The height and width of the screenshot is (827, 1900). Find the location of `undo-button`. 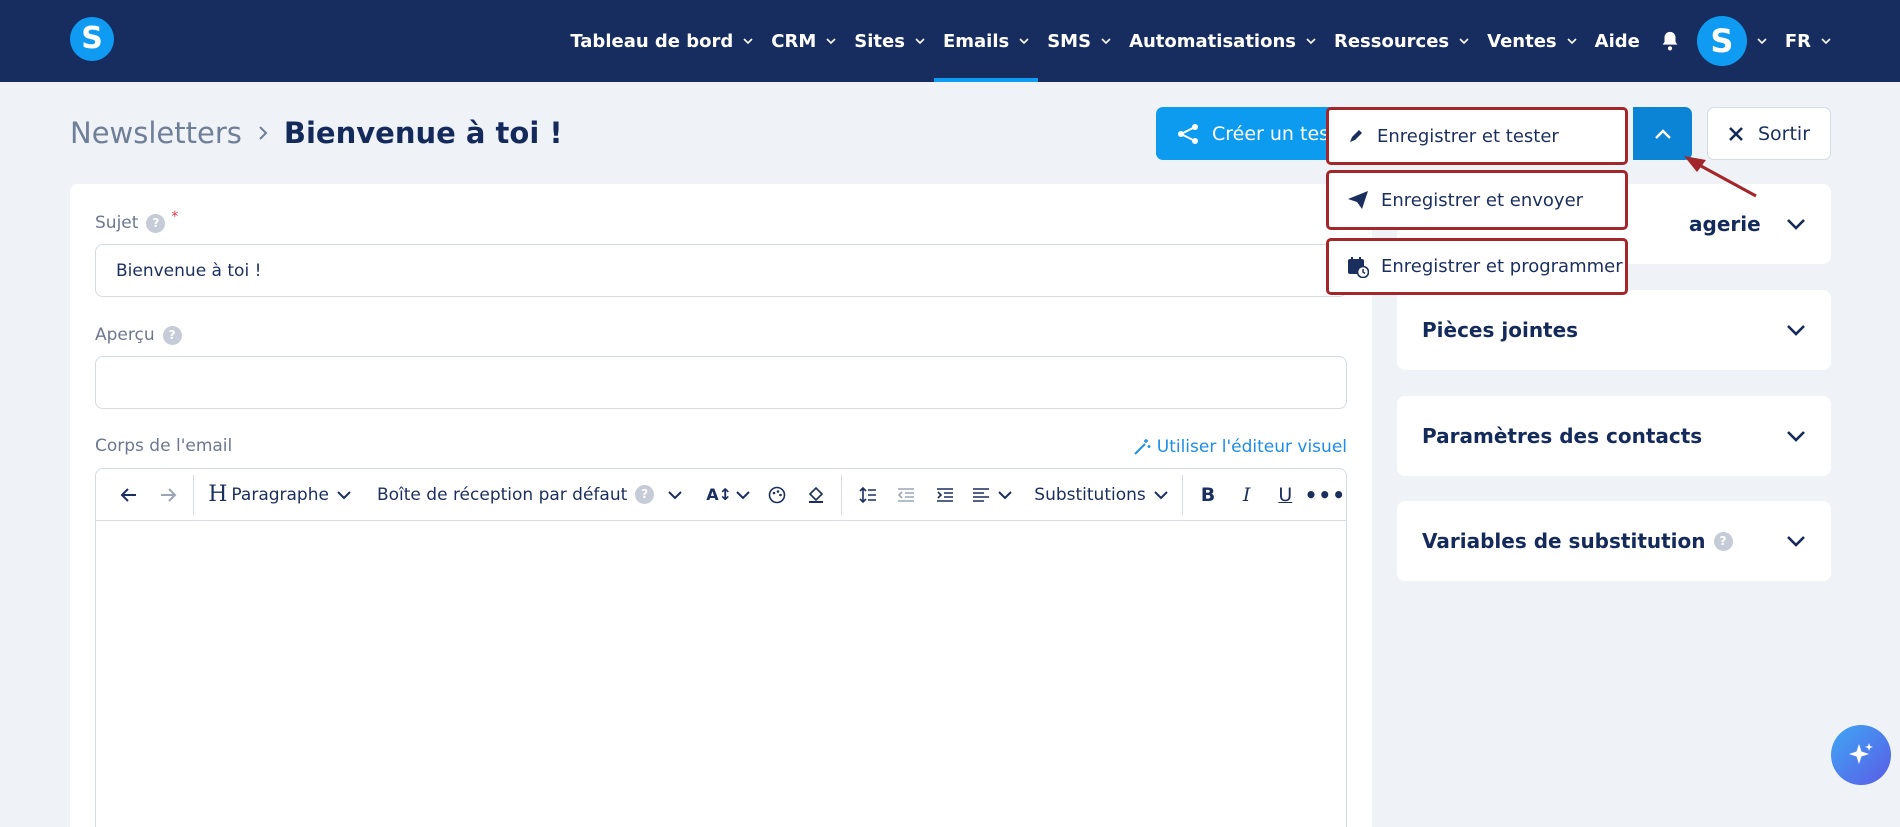

undo-button is located at coordinates (129, 495).